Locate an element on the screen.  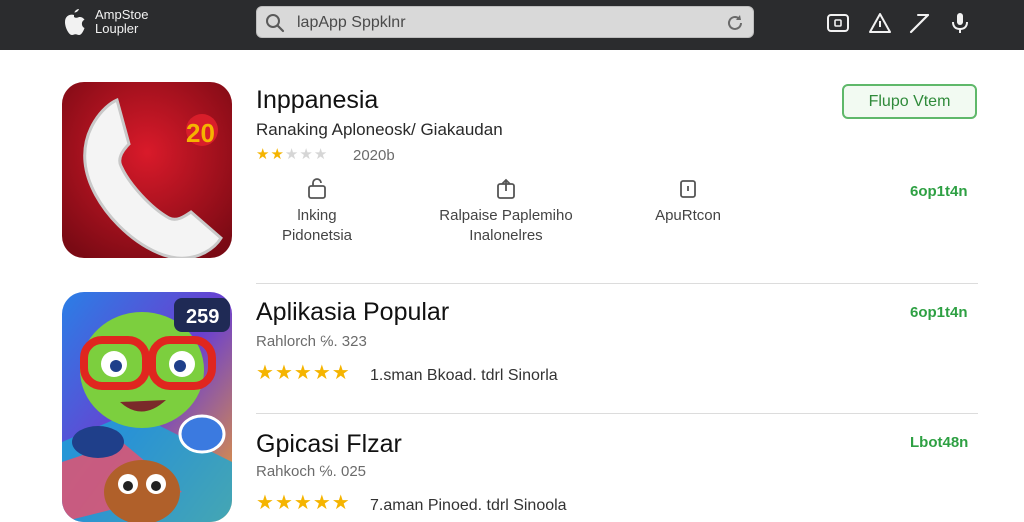
feature-1-line-1: lnking is located at coordinates (317, 215).